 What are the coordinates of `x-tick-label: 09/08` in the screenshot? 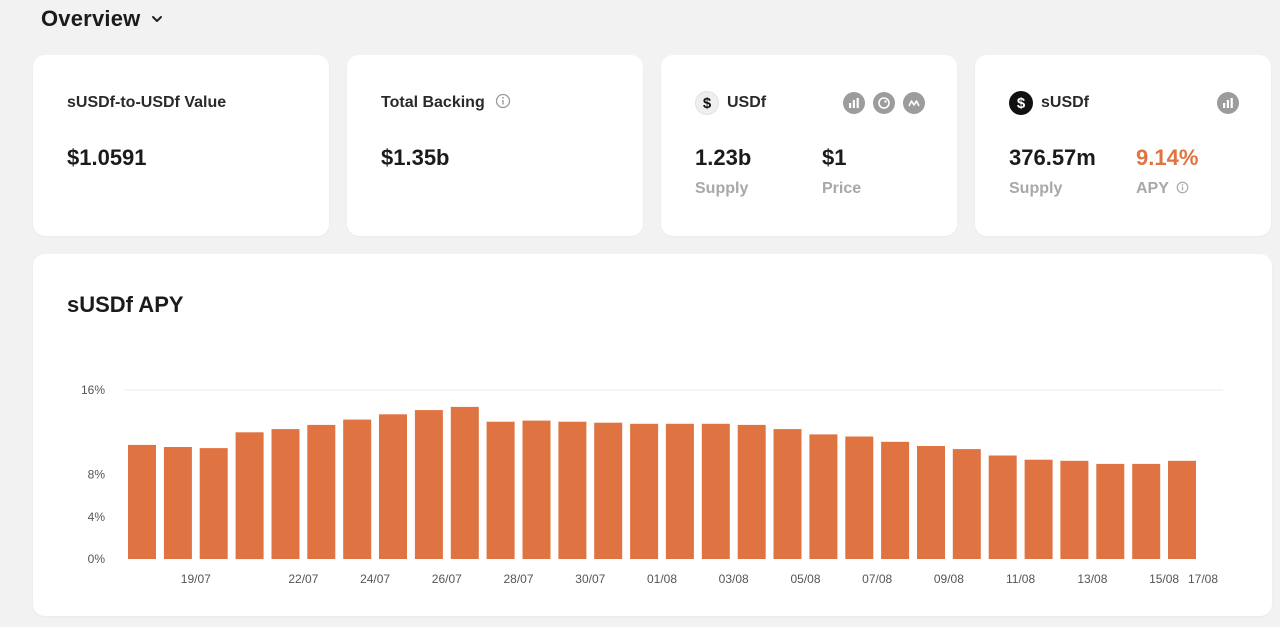 It's located at (949, 579).